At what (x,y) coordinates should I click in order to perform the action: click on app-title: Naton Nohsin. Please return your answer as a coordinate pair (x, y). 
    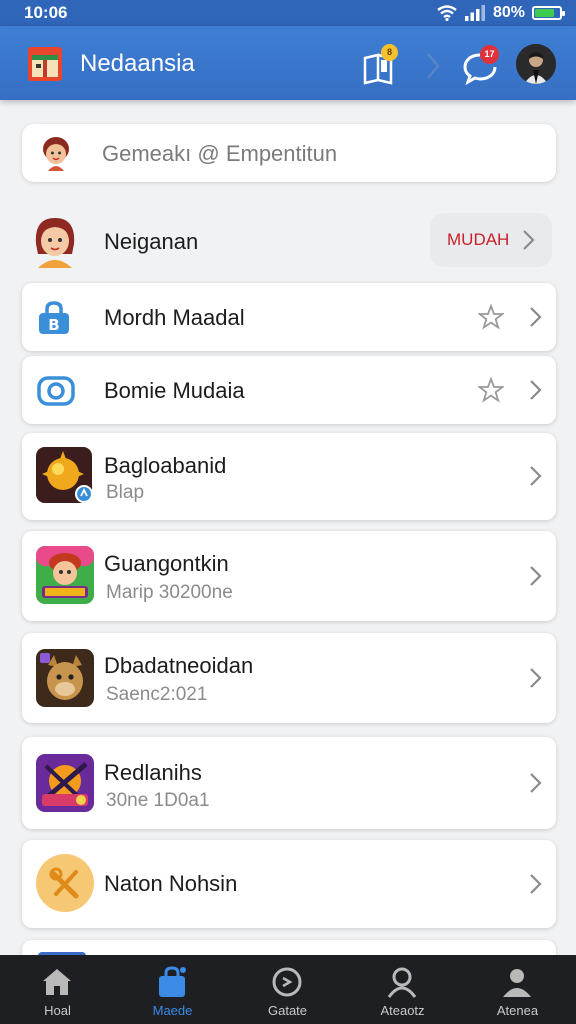
    Looking at the image, I should click on (171, 883).